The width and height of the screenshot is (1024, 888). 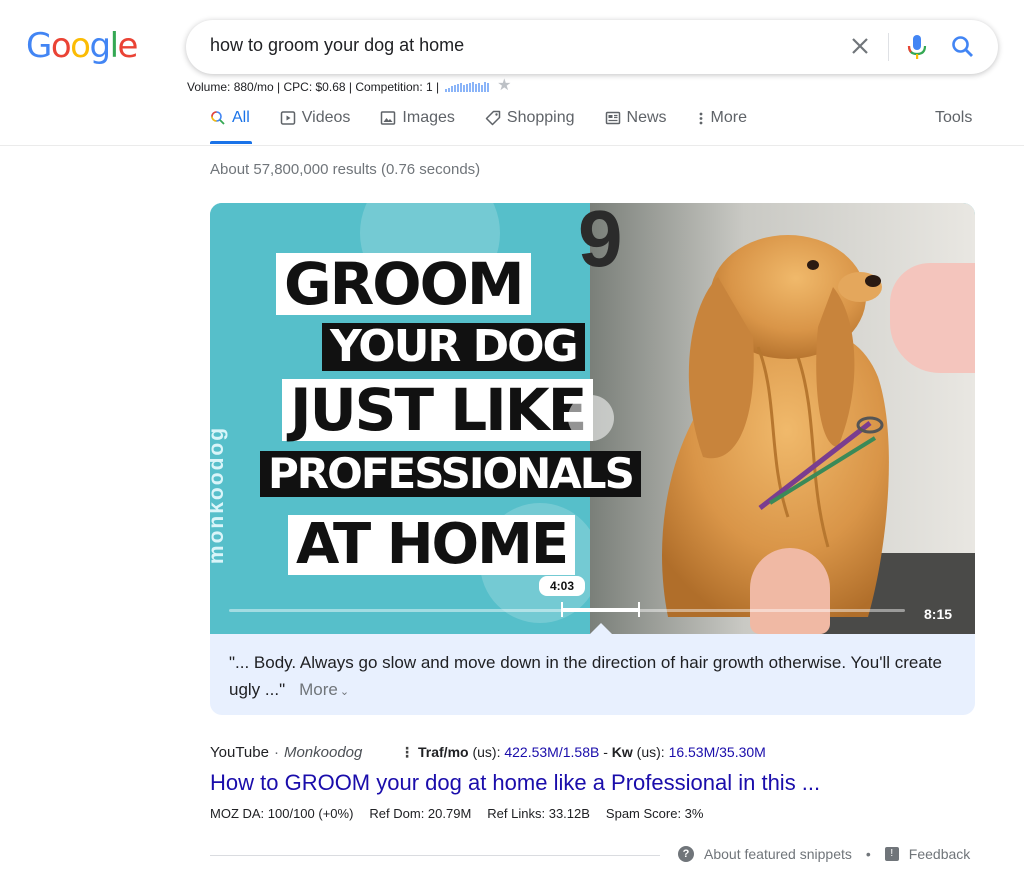 I want to click on tab-videos: Videos, so click(x=315, y=118).